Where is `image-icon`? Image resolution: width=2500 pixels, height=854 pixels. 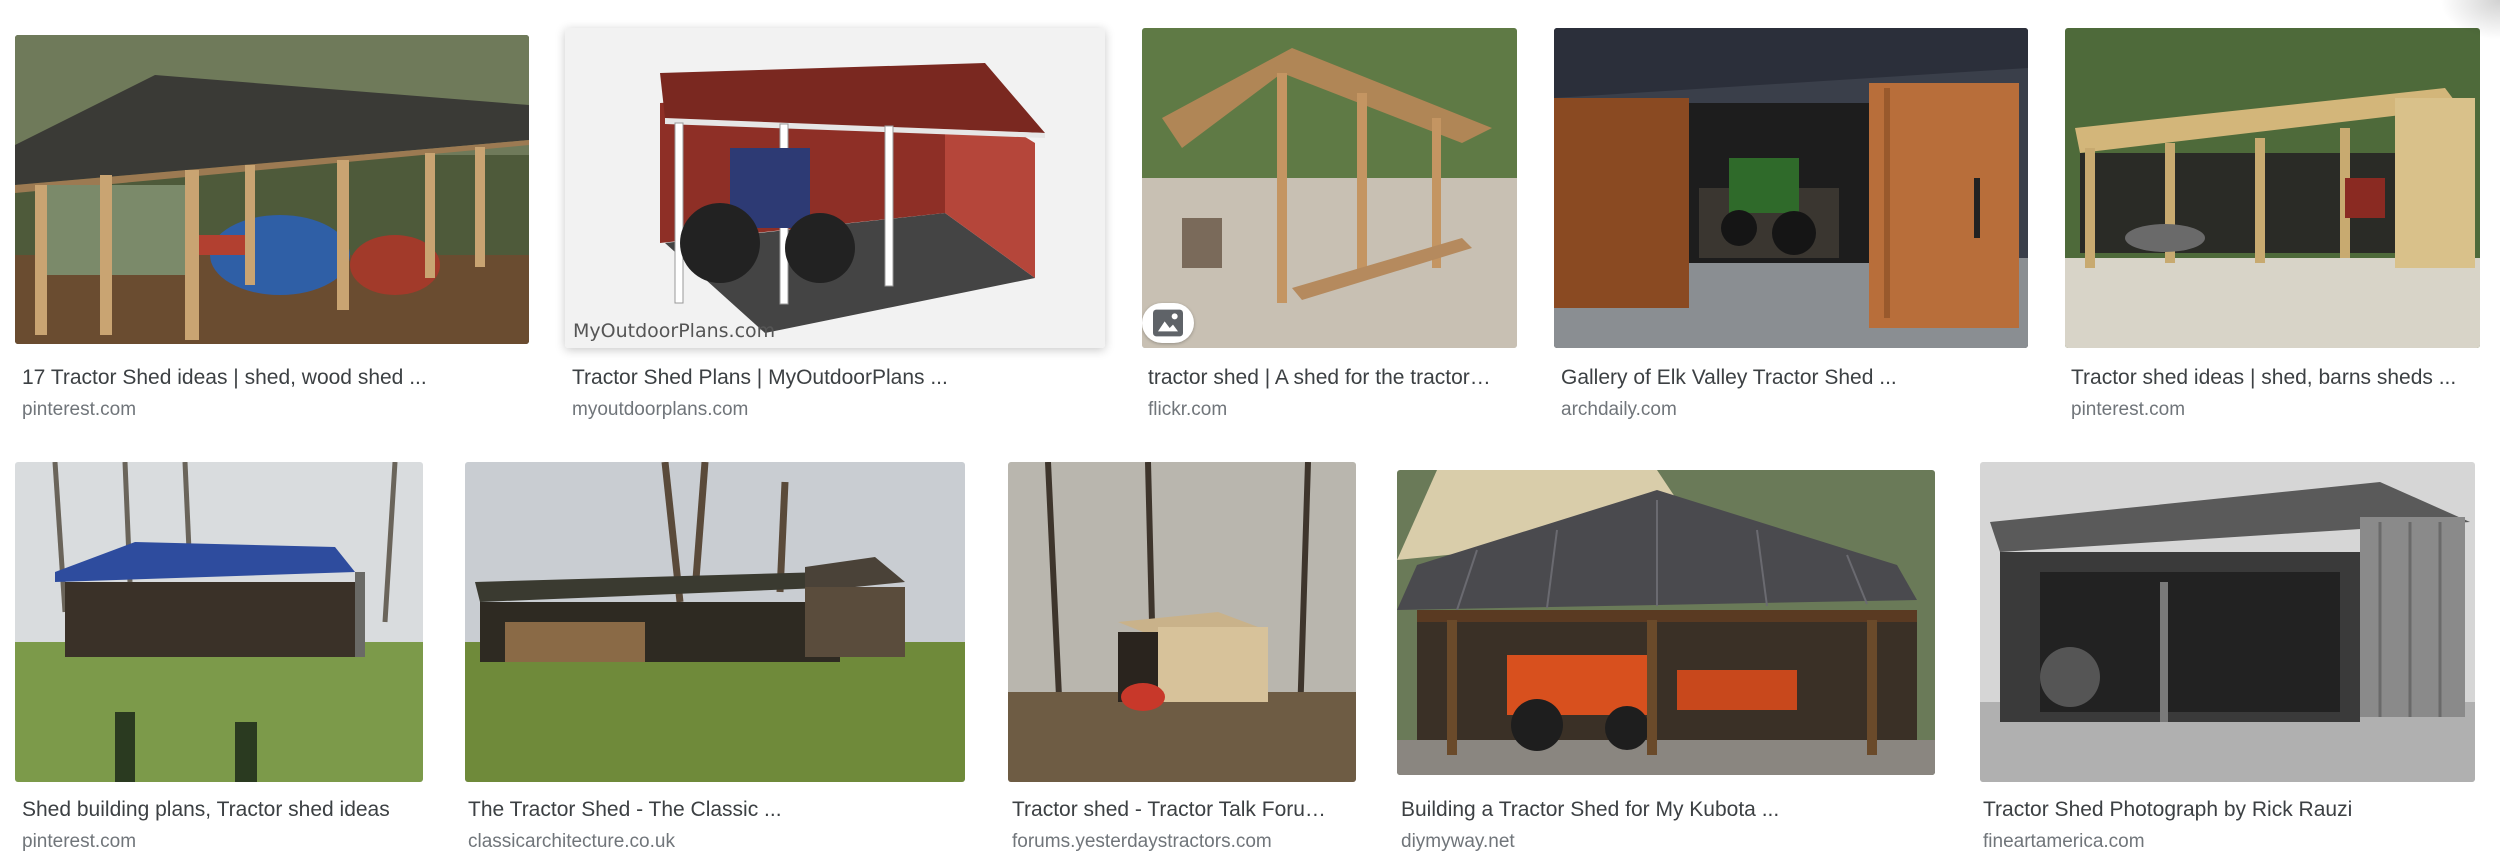 image-icon is located at coordinates (1168, 323).